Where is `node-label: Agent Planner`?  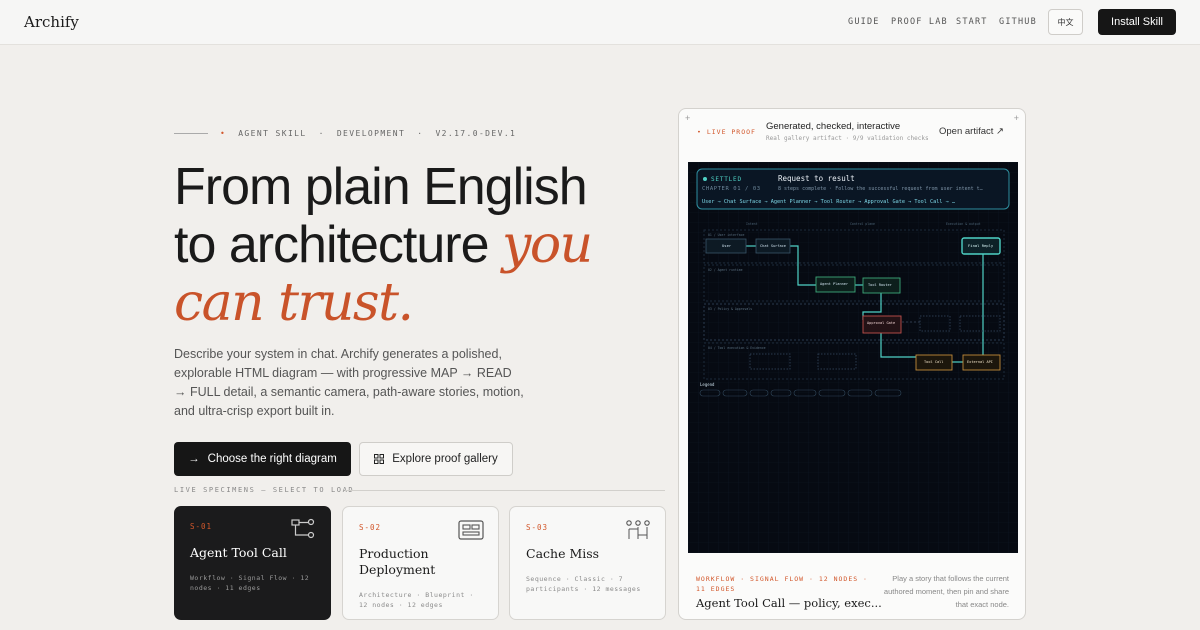 node-label: Agent Planner is located at coordinates (834, 284).